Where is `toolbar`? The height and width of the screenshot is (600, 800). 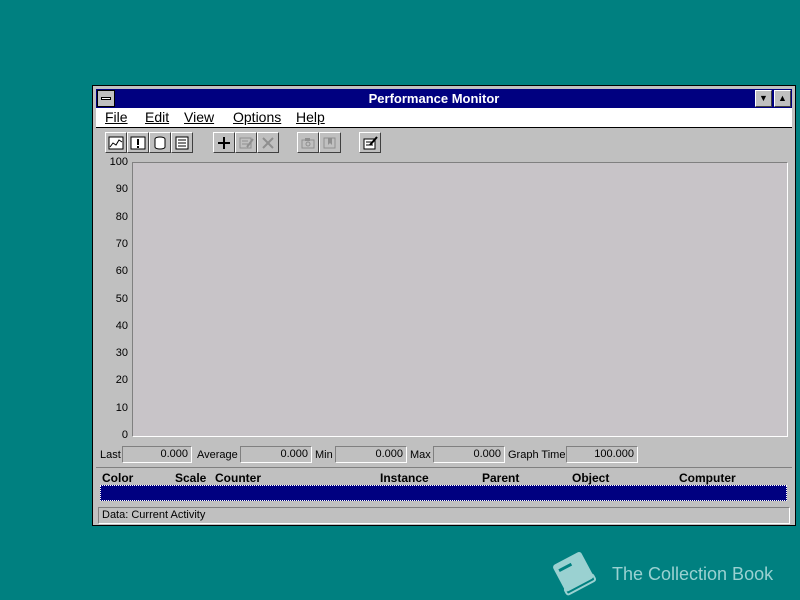 toolbar is located at coordinates (444, 142).